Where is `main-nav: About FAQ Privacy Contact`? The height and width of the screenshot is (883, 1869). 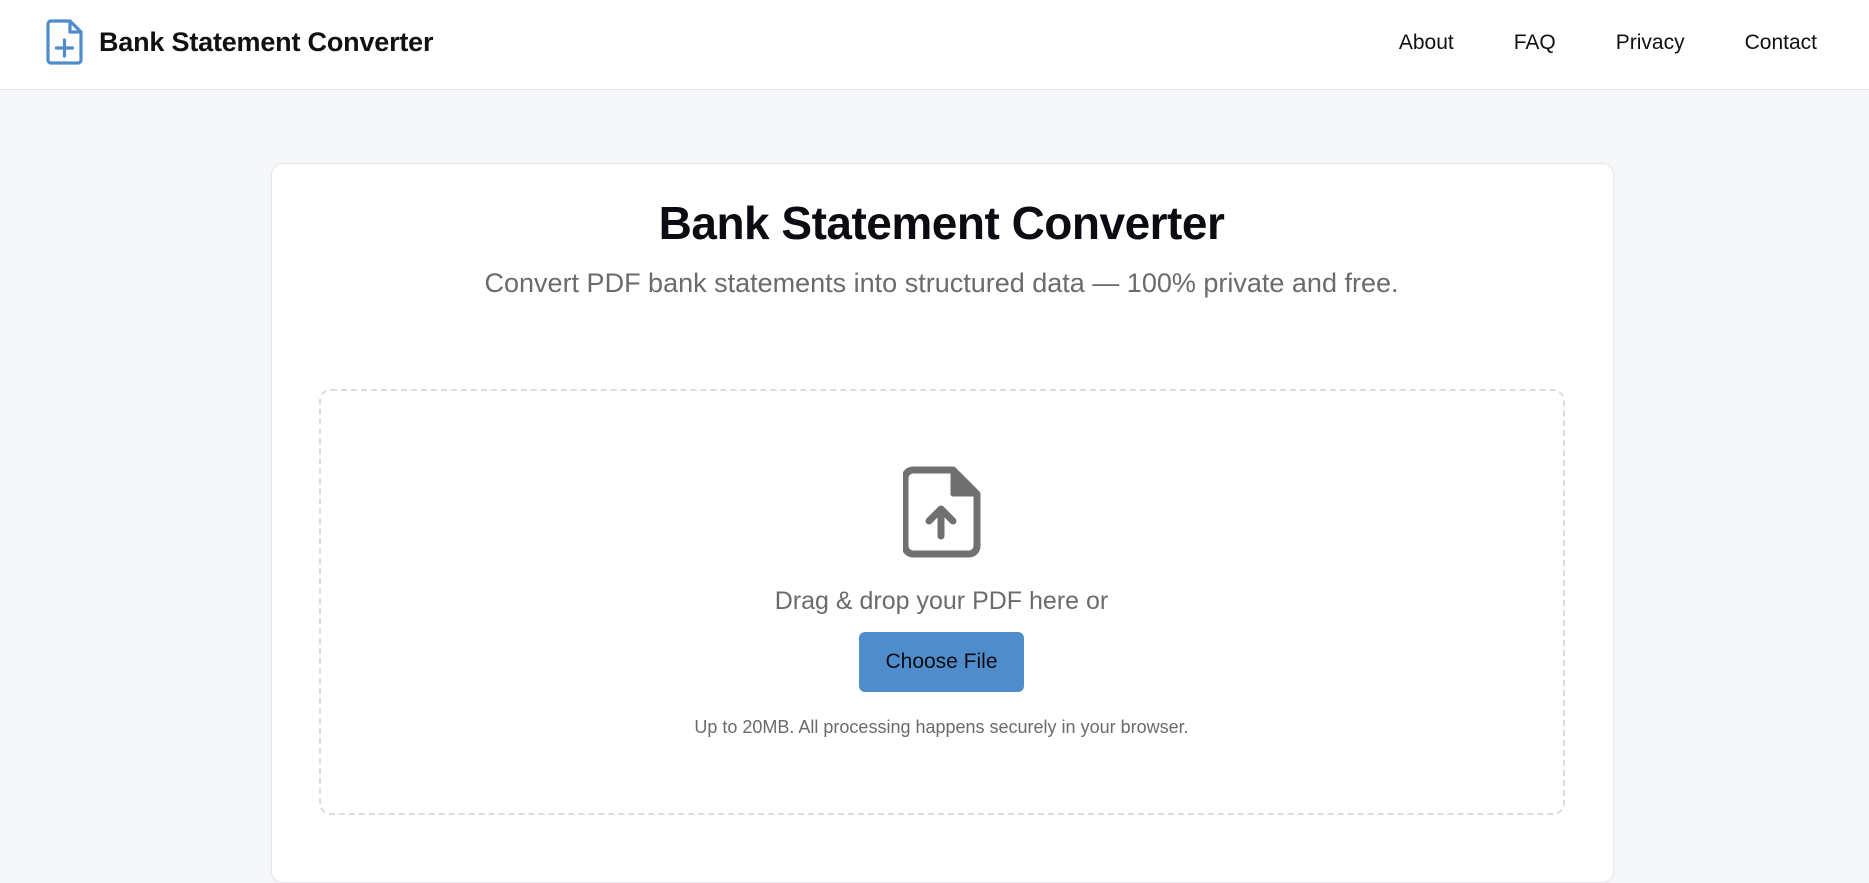
main-nav: About FAQ Privacy Contact is located at coordinates (1608, 43).